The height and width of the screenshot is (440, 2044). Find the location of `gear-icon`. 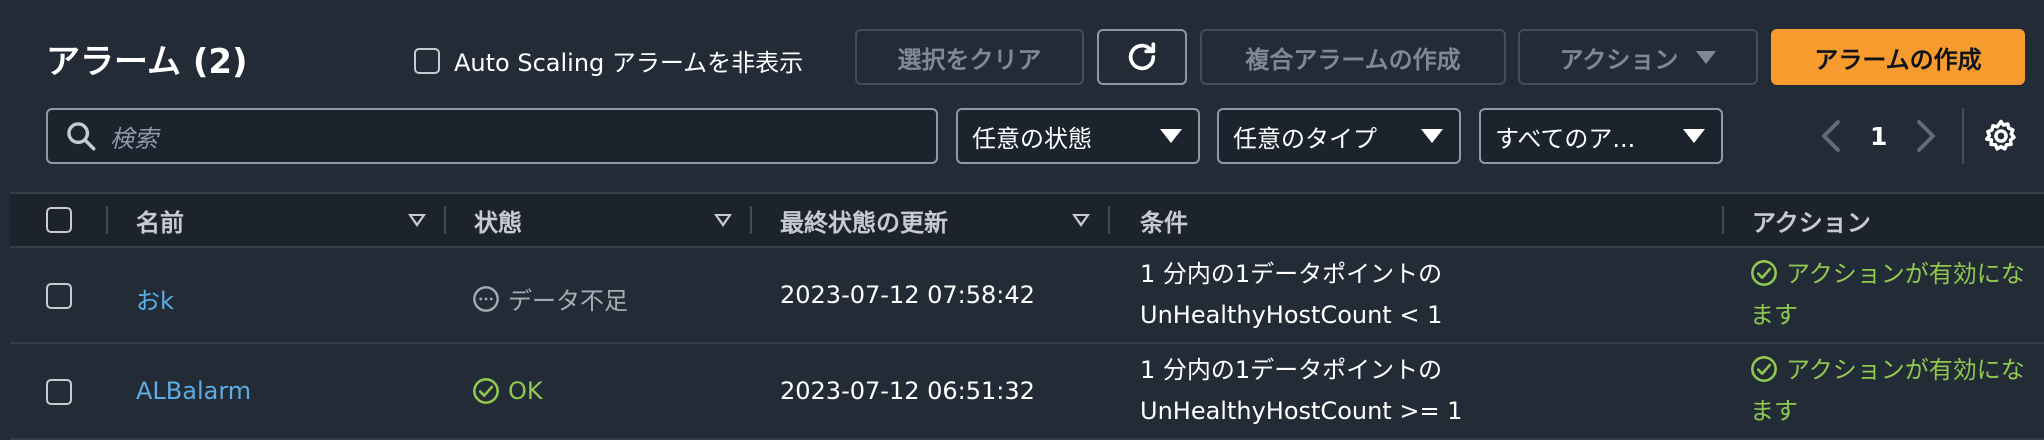

gear-icon is located at coordinates (2001, 136).